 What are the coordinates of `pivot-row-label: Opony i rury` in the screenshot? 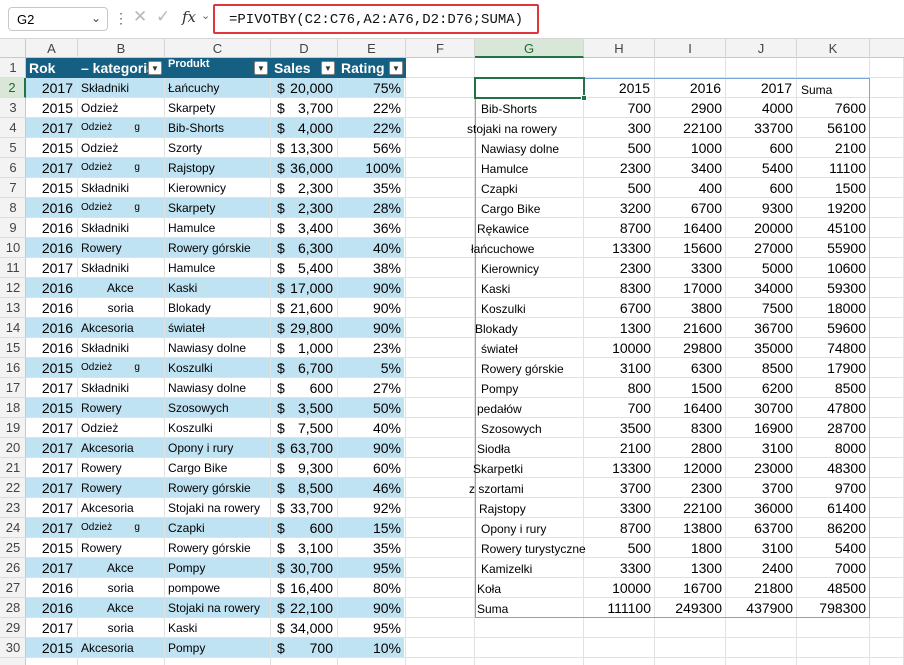 It's located at (513, 529).